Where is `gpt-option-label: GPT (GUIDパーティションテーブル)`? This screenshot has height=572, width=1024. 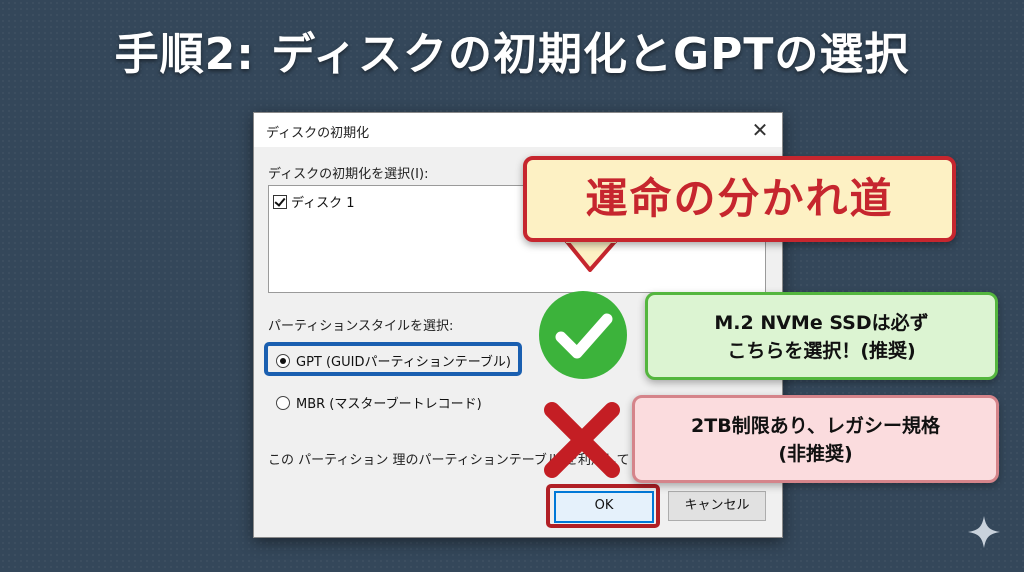
gpt-option-label: GPT (GUIDパーティションテーブル) is located at coordinates (404, 362).